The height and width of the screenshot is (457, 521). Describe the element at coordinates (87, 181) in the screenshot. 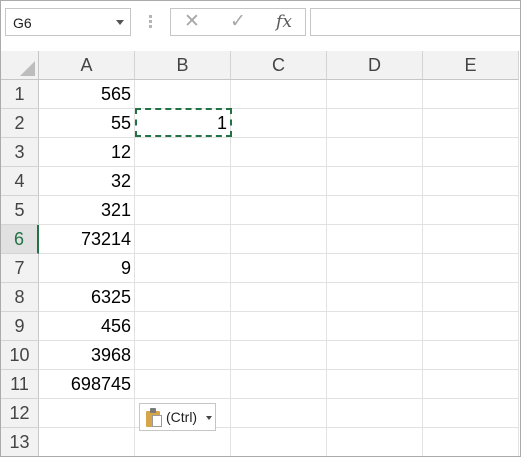

I see `cell-a4: 32` at that location.